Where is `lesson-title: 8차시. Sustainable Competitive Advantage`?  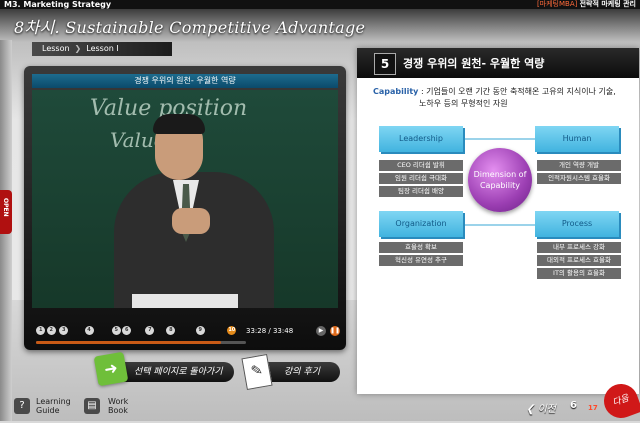 lesson-title: 8차시. Sustainable Competitive Advantage is located at coordinates (190, 27).